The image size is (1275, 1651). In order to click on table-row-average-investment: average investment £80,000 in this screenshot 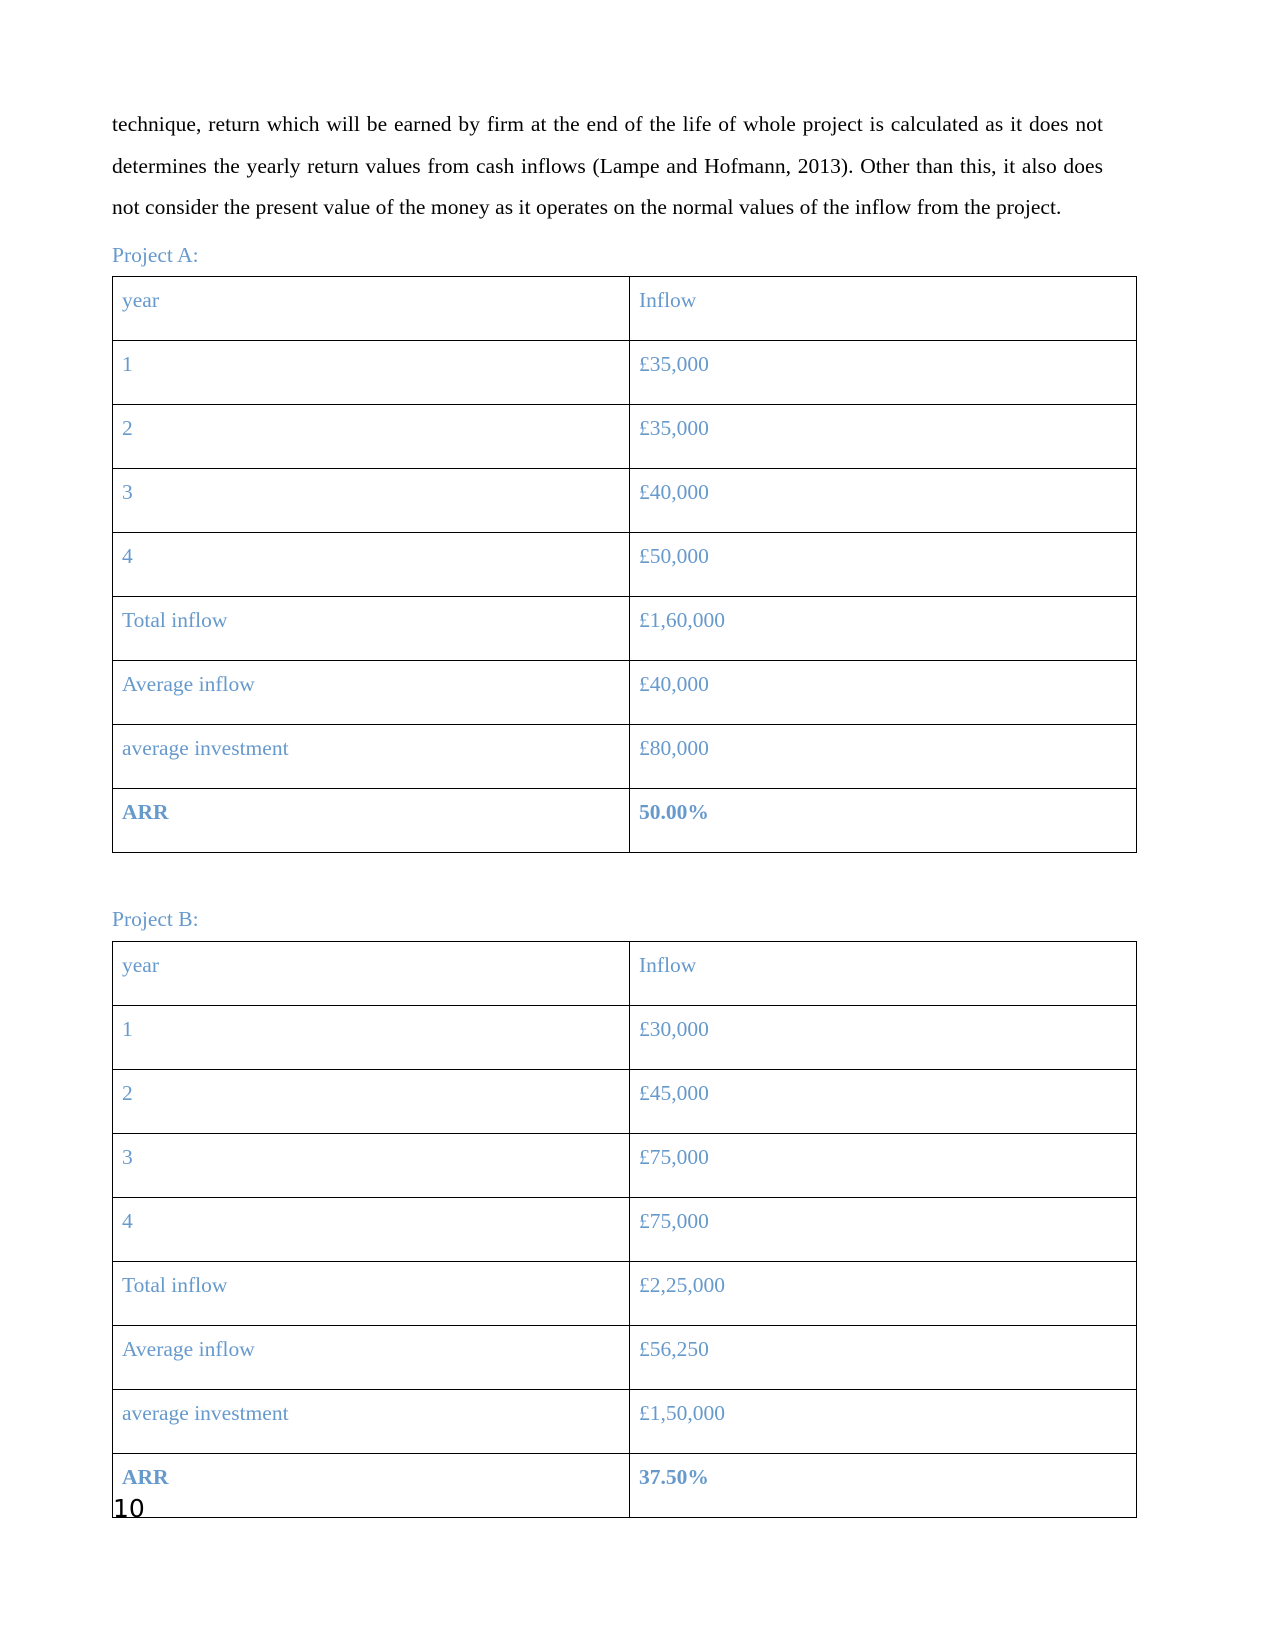, I will do `click(624, 756)`.